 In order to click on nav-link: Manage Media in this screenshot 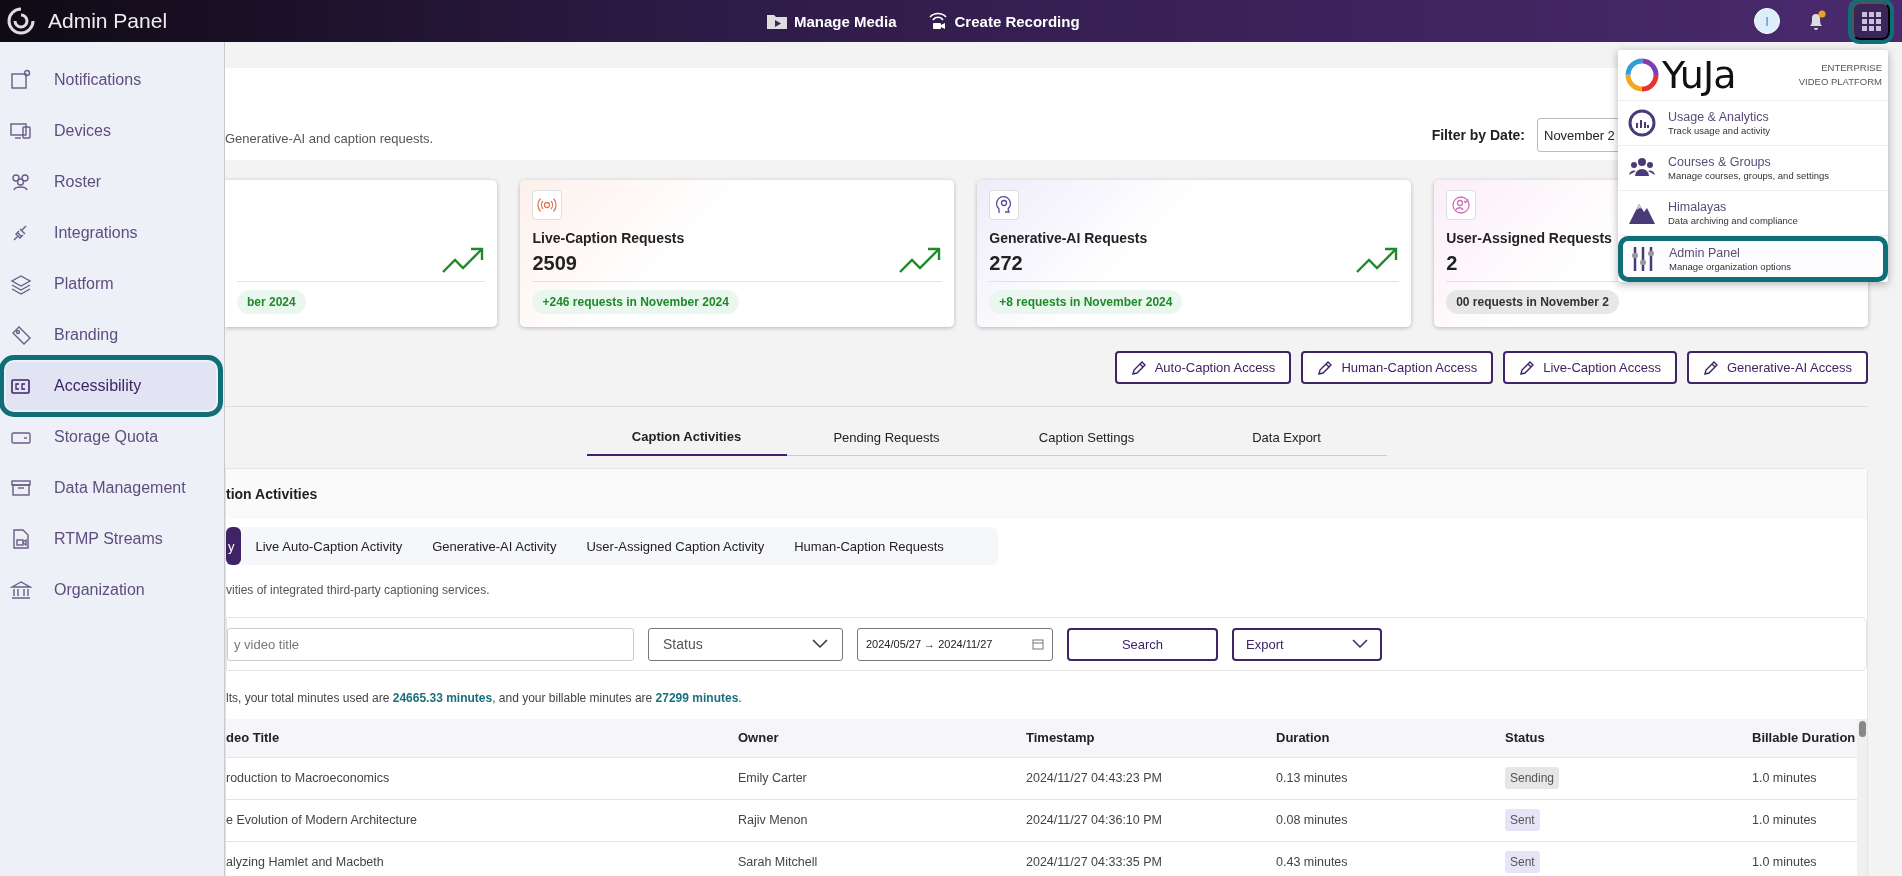, I will do `click(831, 21)`.